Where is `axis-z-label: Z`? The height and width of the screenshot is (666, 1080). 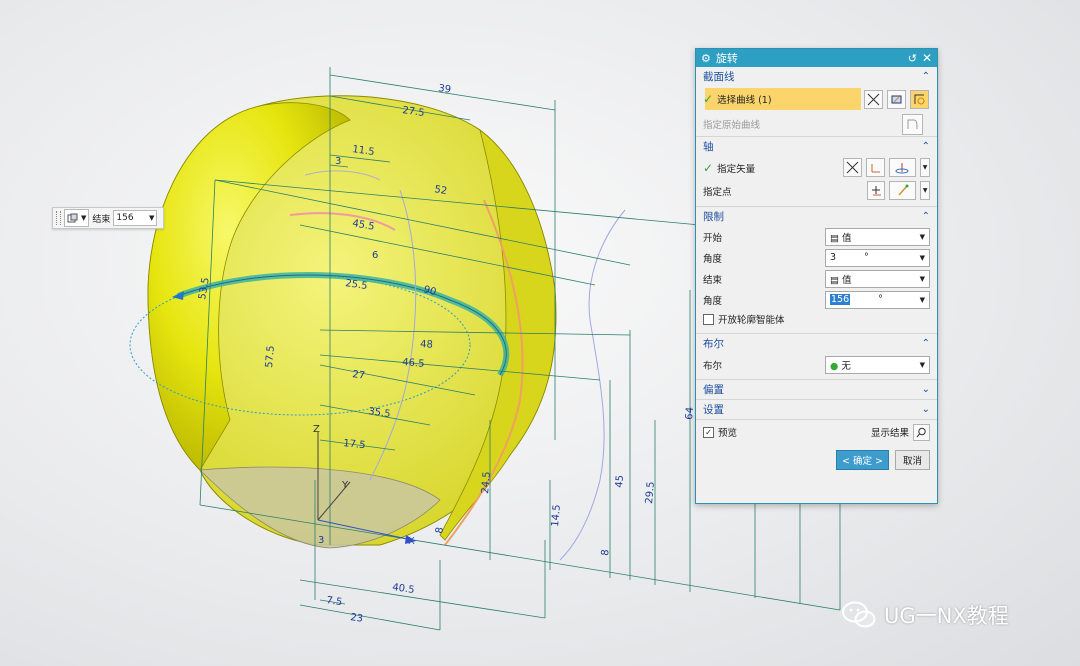
axis-z-label: Z is located at coordinates (316, 429).